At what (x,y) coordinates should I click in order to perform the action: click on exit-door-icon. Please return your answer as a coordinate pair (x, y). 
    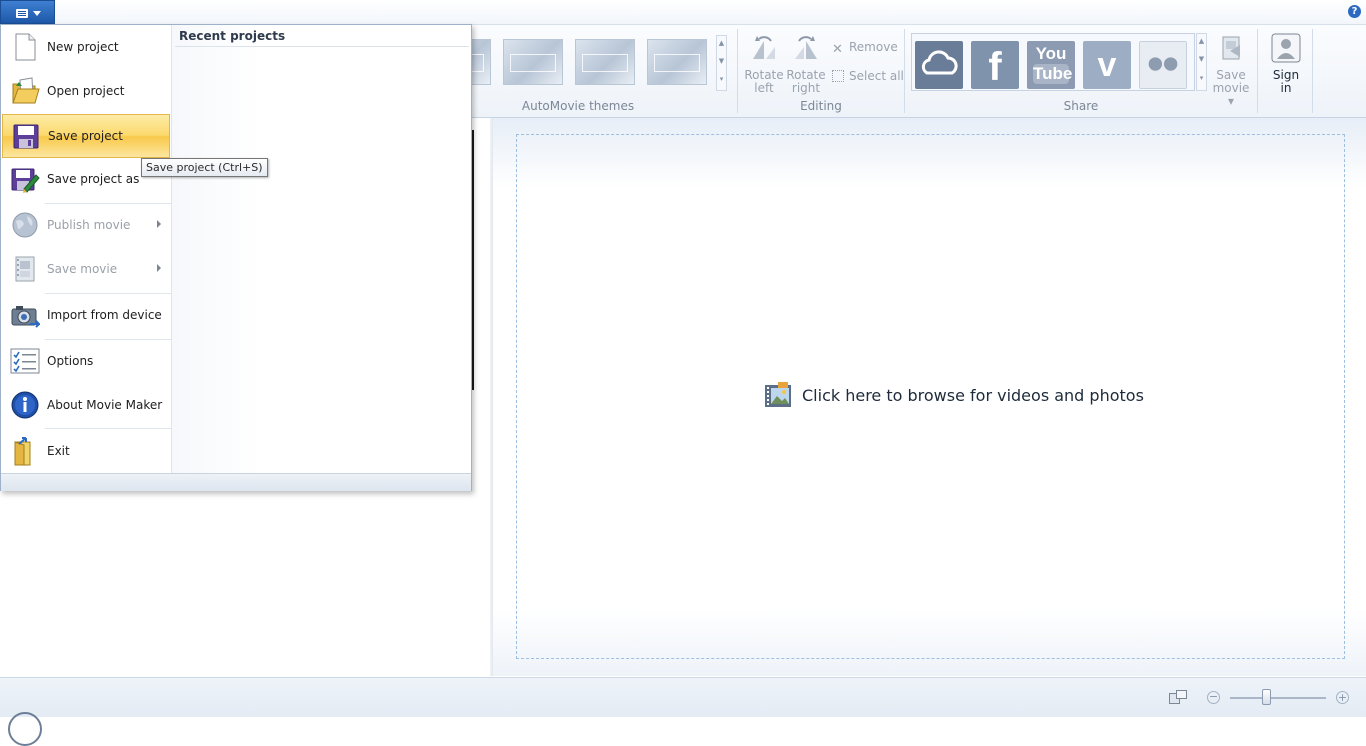
    Looking at the image, I should click on (22, 451).